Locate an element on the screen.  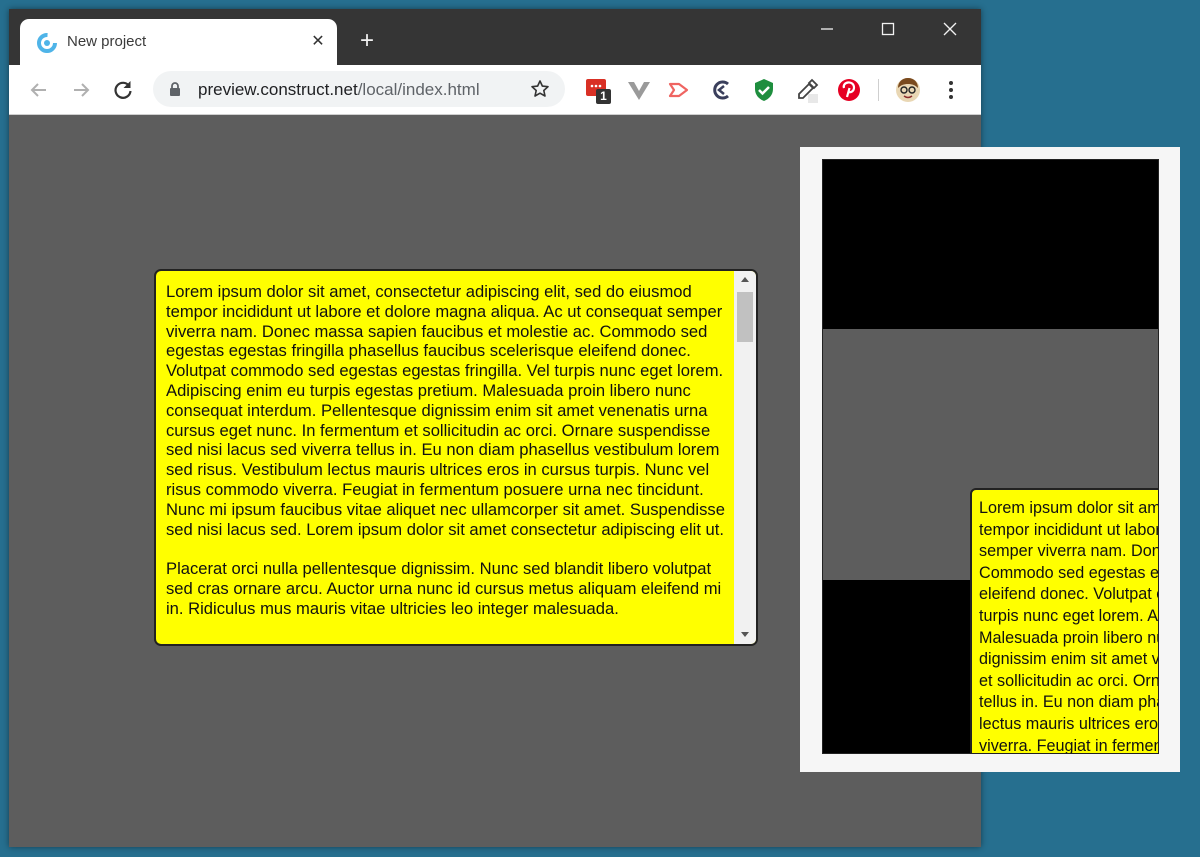
close-icon is located at coordinates (950, 29).